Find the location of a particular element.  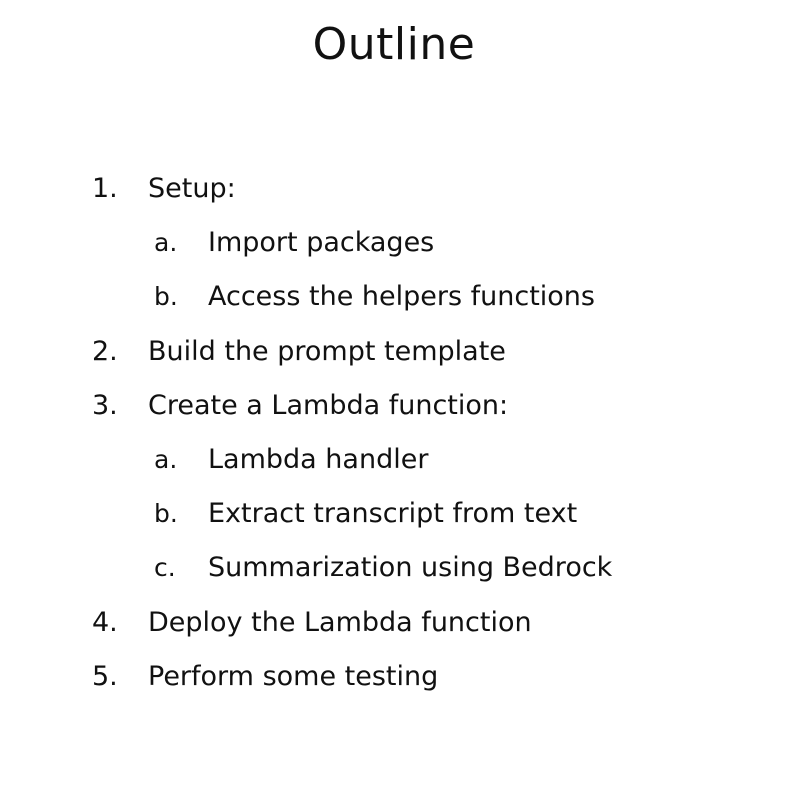

outline-item: 1. Setup: is located at coordinates (394, 189).